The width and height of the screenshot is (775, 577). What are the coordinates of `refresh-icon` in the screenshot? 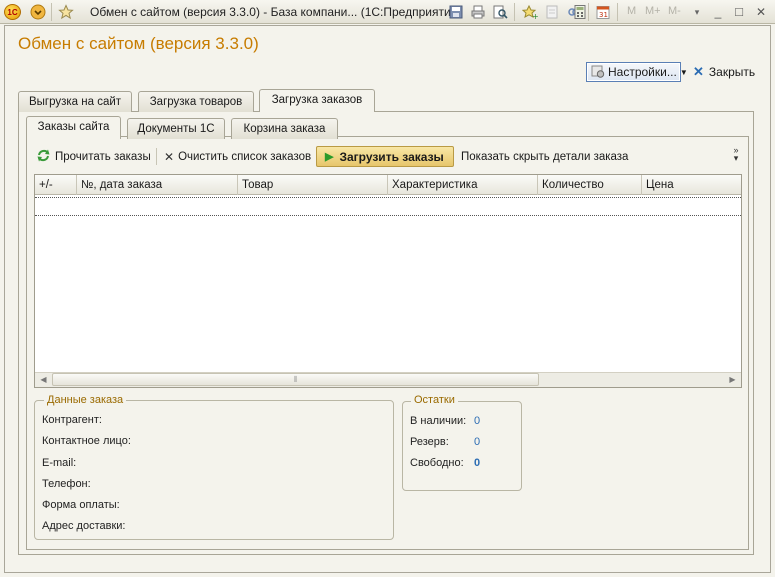 It's located at (43, 157).